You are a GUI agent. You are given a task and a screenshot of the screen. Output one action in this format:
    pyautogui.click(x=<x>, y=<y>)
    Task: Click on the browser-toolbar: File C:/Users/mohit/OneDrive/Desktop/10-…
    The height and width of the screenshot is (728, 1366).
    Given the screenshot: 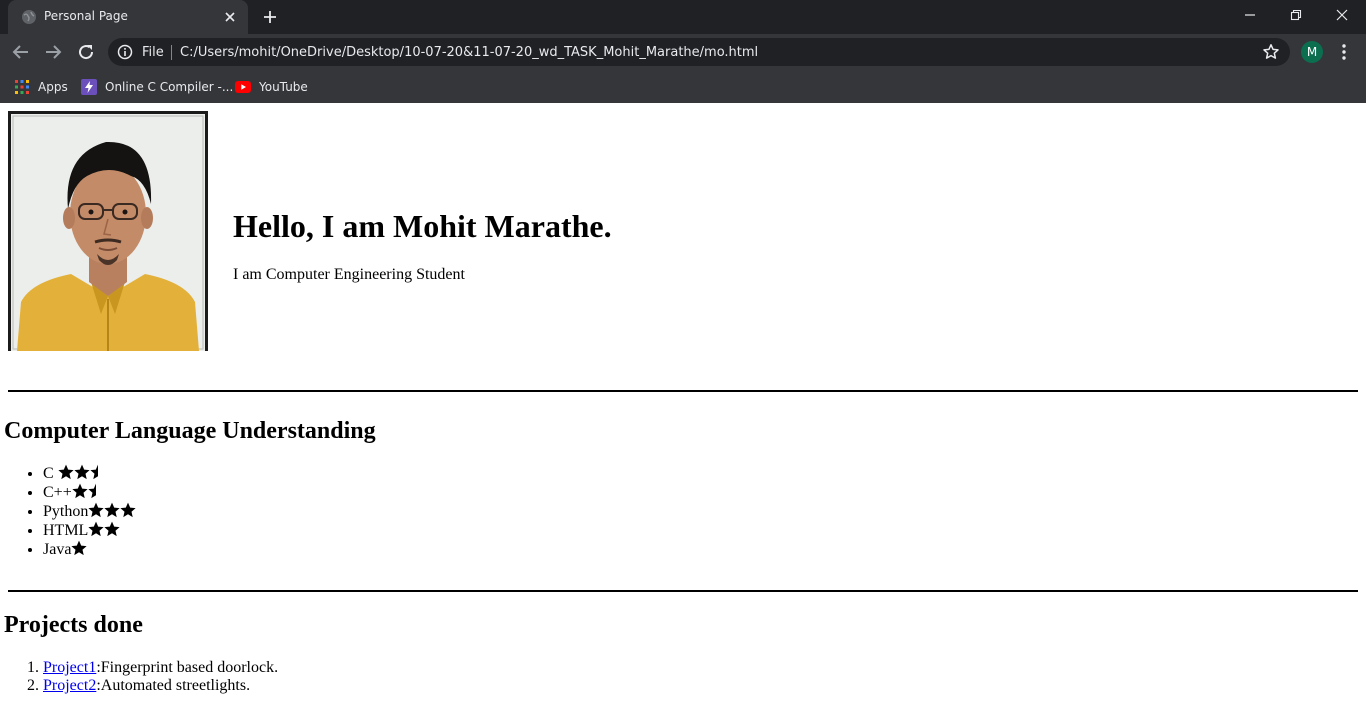 What is the action you would take?
    pyautogui.click(x=683, y=52)
    